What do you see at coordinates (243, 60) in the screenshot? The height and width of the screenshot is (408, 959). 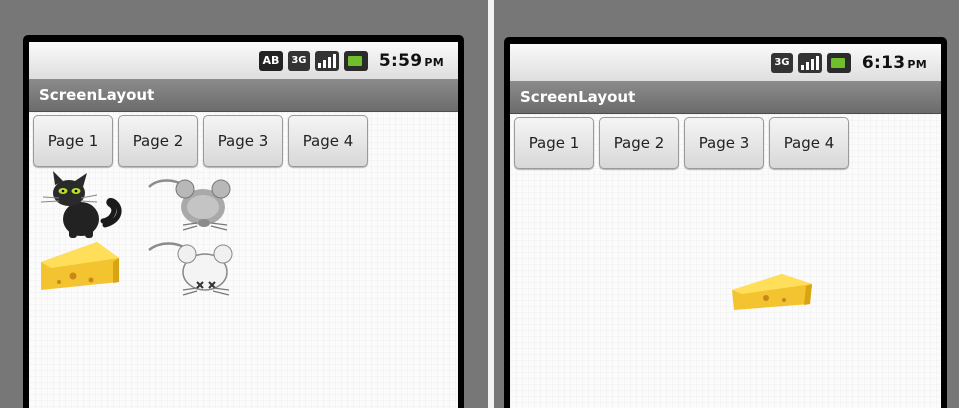 I see `status-bar: AB 3G 5:59 PM` at bounding box center [243, 60].